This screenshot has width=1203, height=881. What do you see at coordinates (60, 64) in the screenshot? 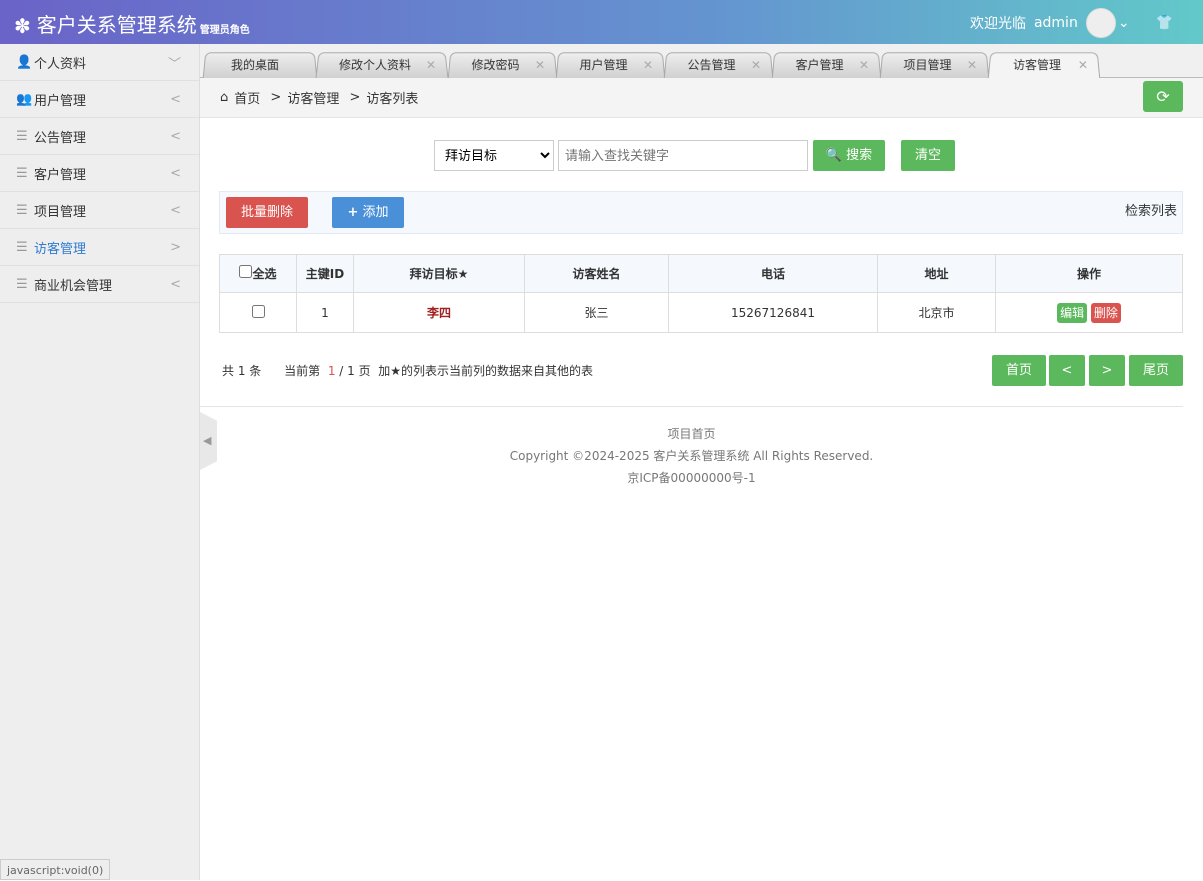
I see `sidebar-item-label: 个人资料` at bounding box center [60, 64].